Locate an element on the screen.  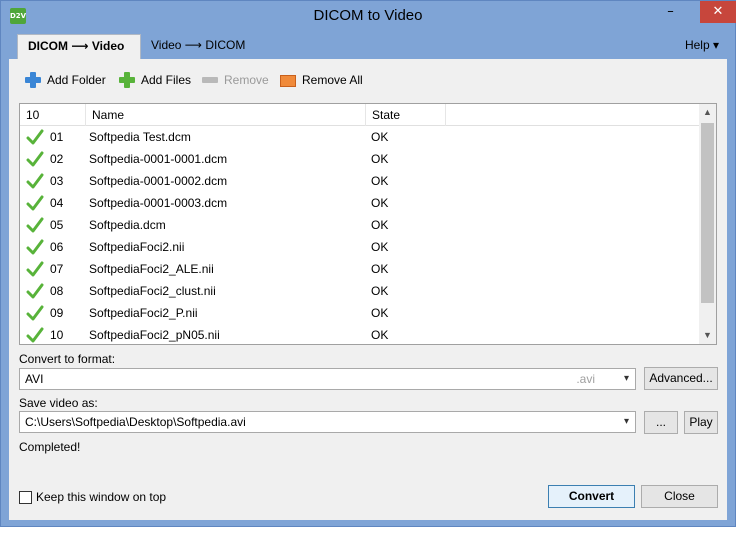
title-bar: D2V DICOM to Video – □ ✕ is located at coordinates (368, 16).